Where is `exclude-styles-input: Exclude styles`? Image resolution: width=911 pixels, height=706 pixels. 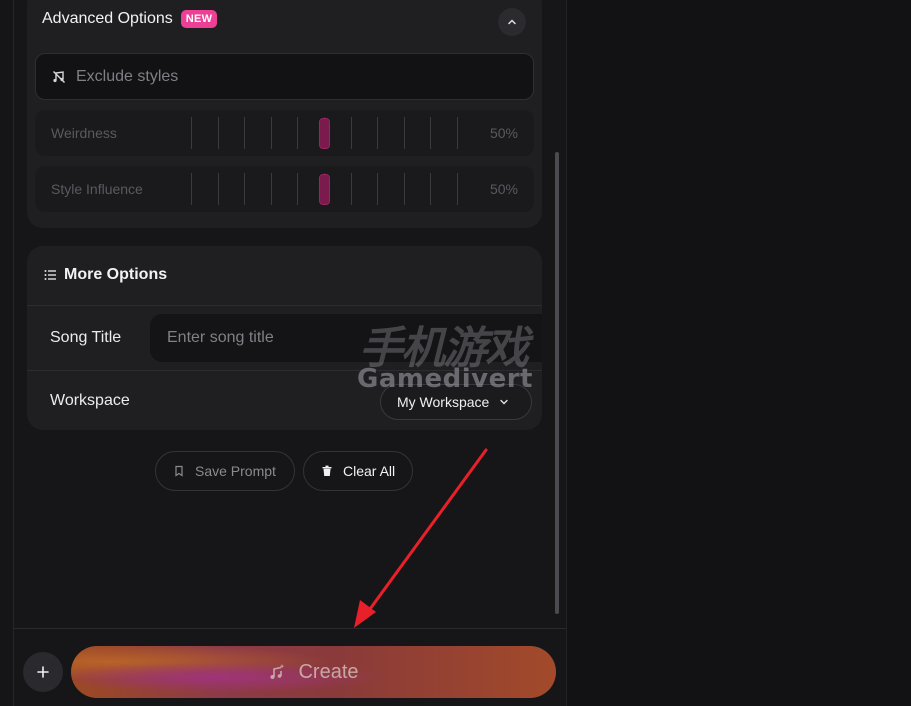 exclude-styles-input: Exclude styles is located at coordinates (284, 76).